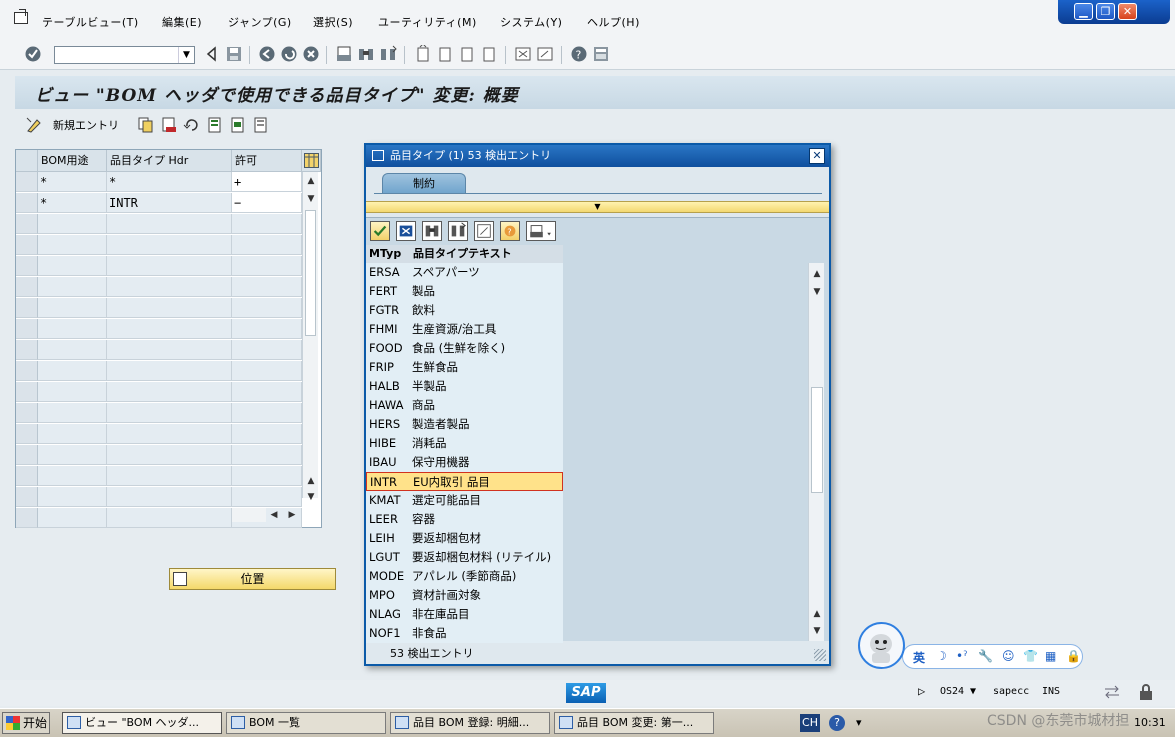  Describe the element at coordinates (464, 348) in the screenshot. I see `list-item: FOOD 食品 (生鮮を除く)` at that location.